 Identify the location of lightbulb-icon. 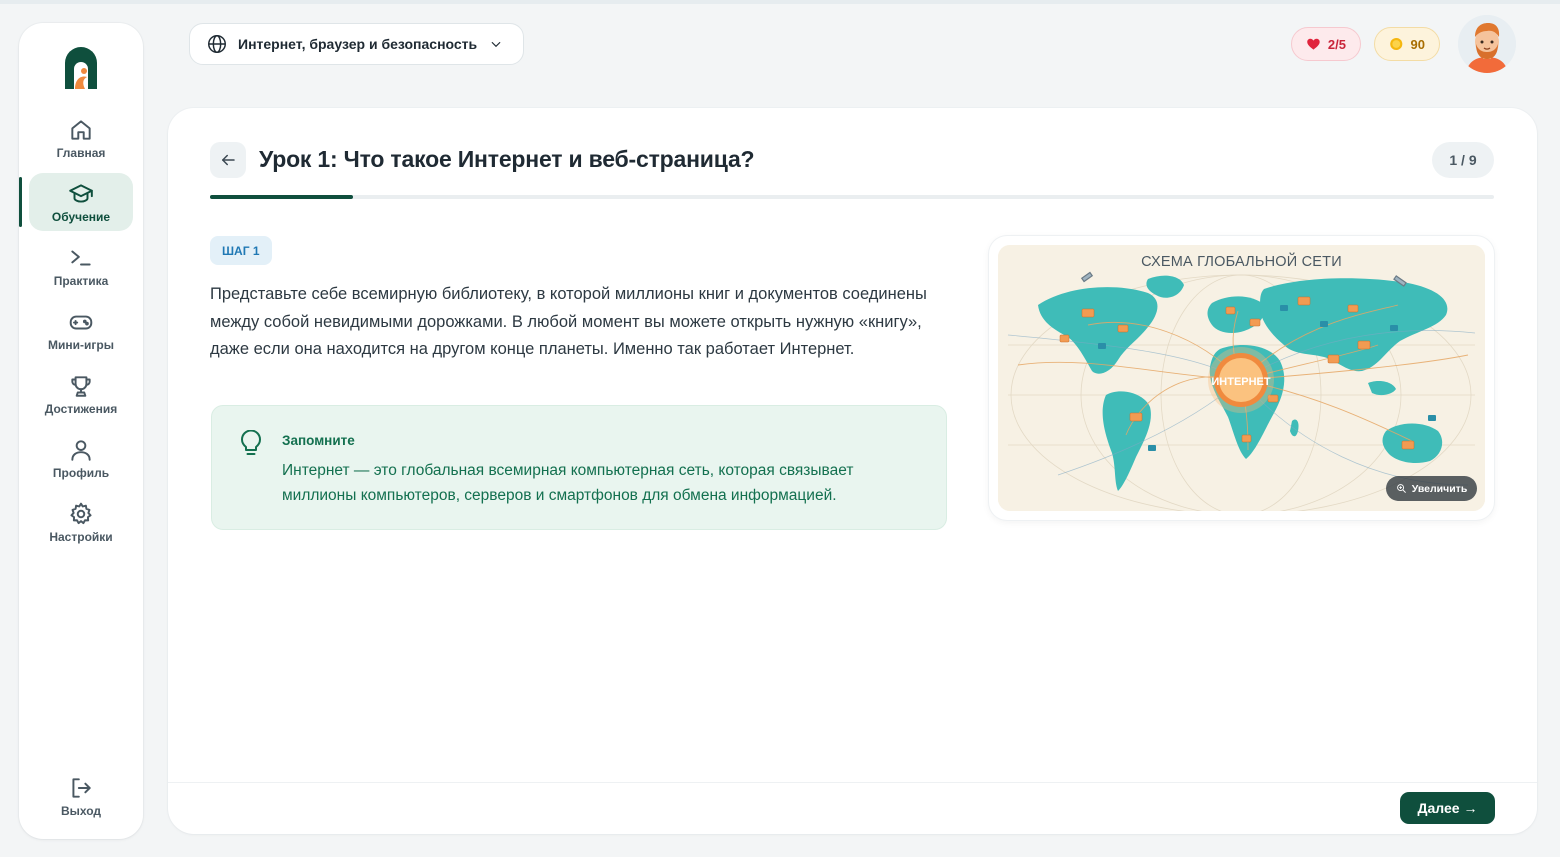
(251, 442).